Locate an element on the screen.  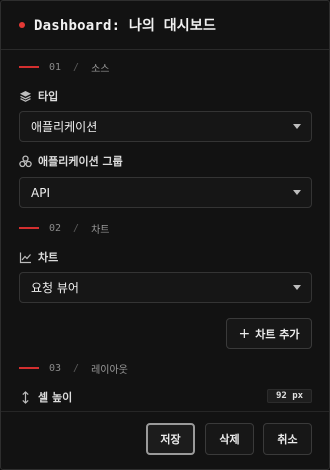
cancel-button: 취소 is located at coordinates (287, 439).